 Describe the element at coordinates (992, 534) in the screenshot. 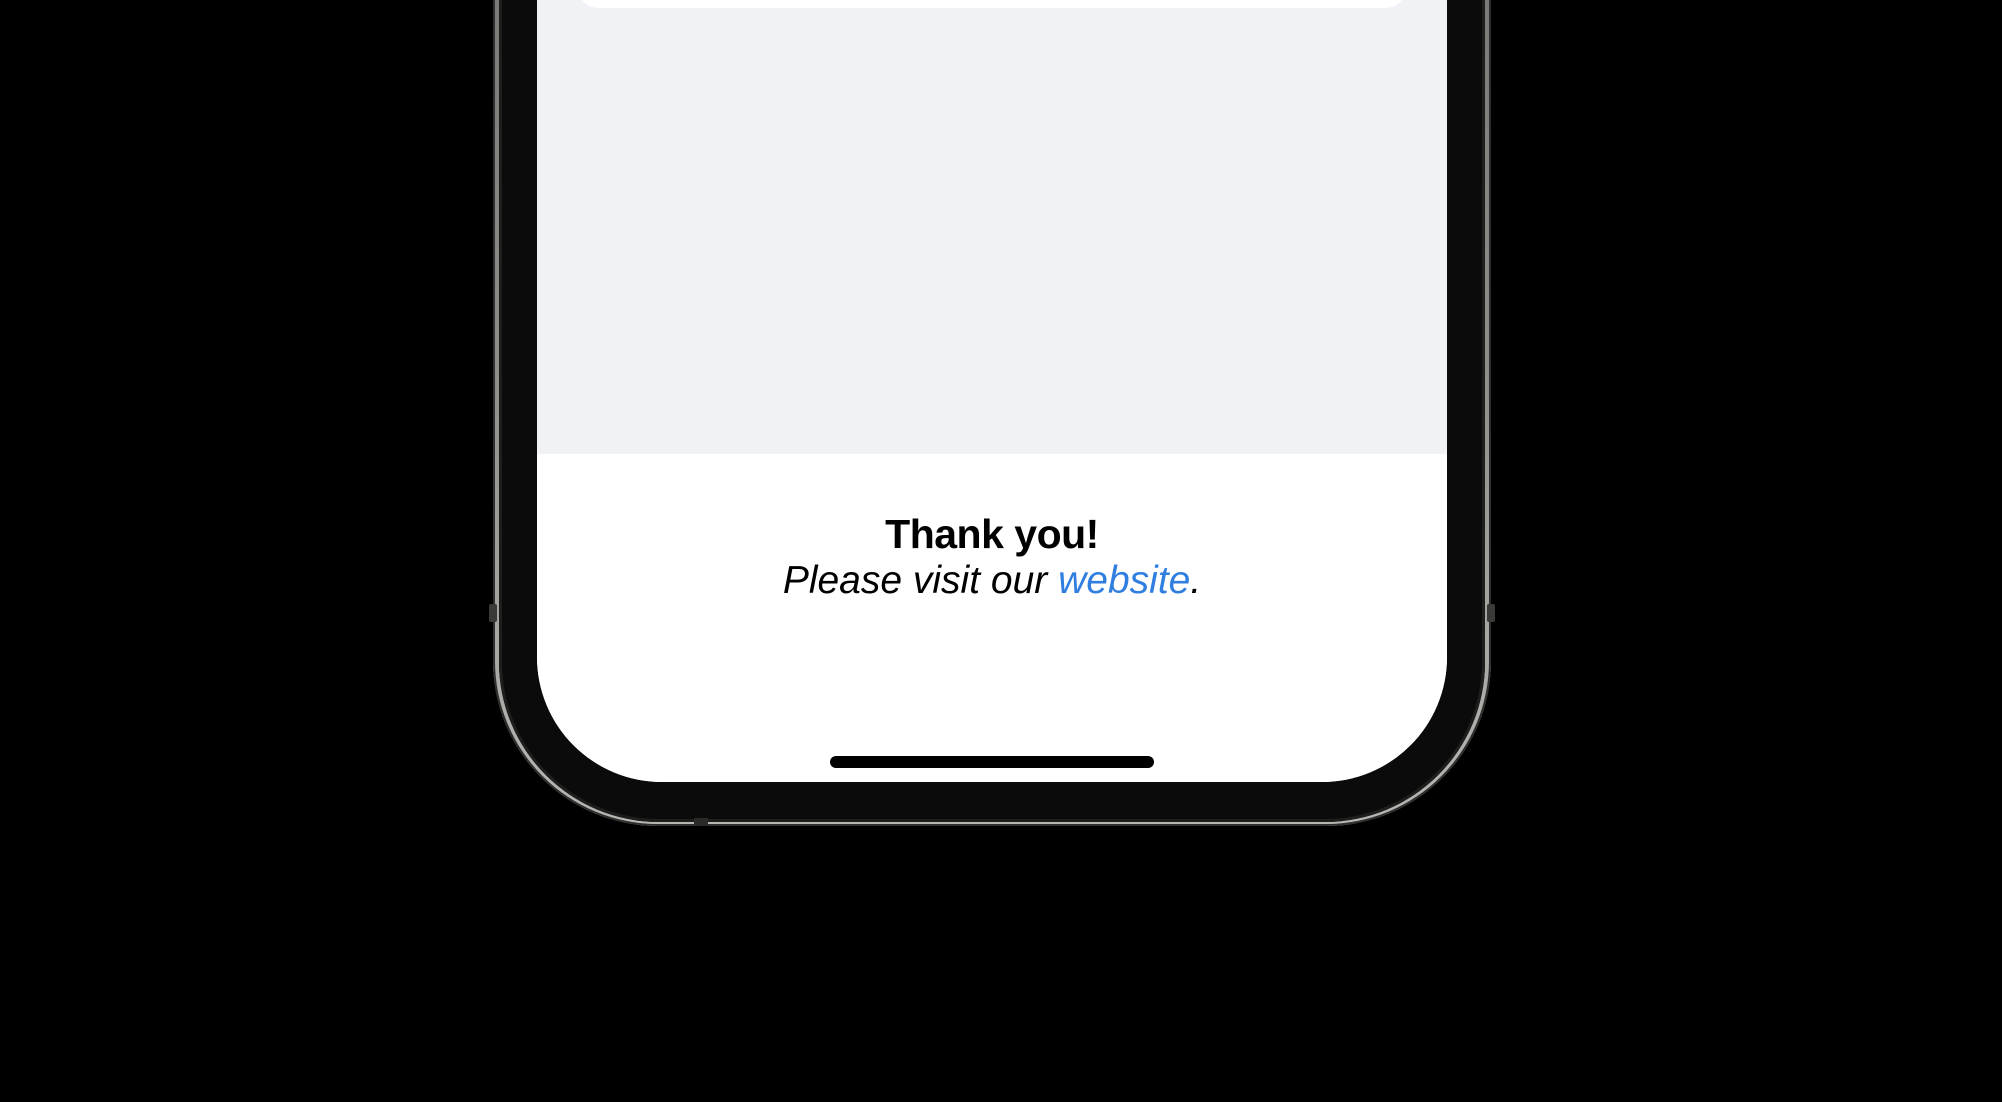

I see `thank-you-heading: Thank you!` at that location.